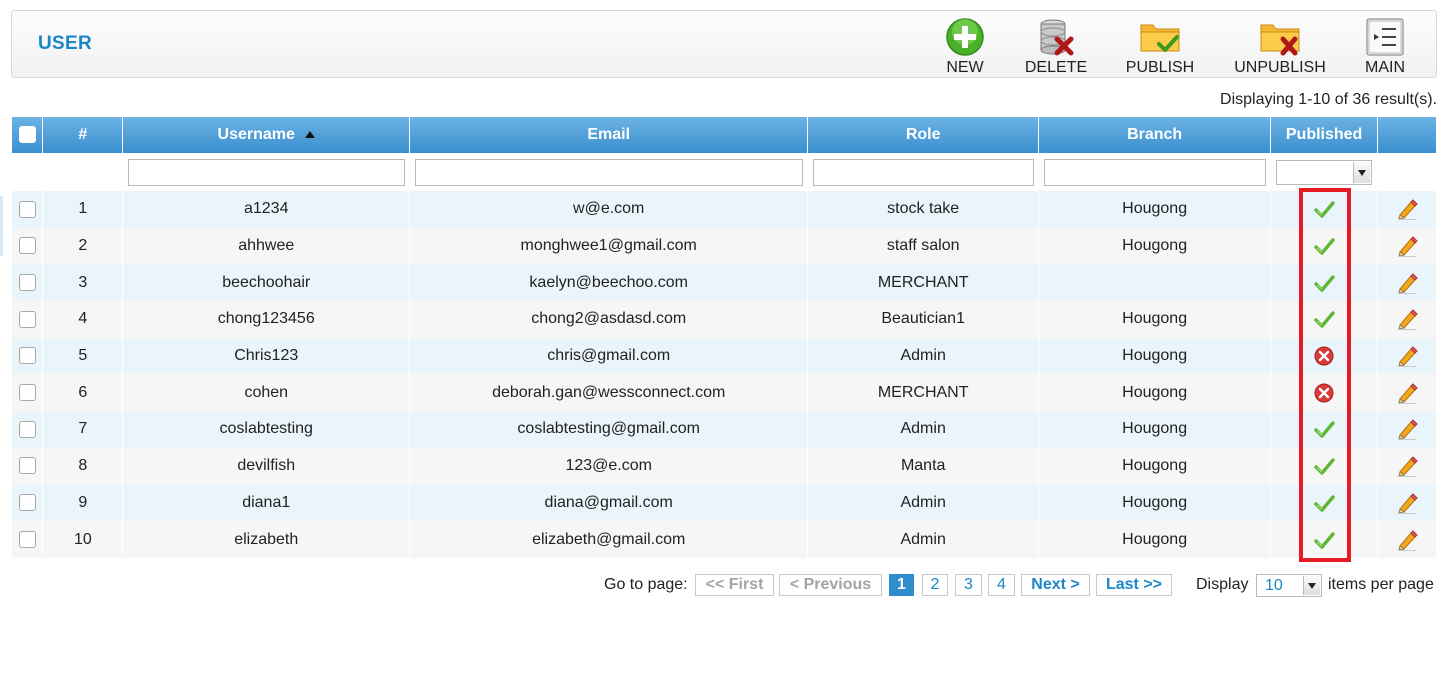  Describe the element at coordinates (724, 466) in the screenshot. I see `table-row: 8 devilfish 123@e.com Manta Hougong` at that location.